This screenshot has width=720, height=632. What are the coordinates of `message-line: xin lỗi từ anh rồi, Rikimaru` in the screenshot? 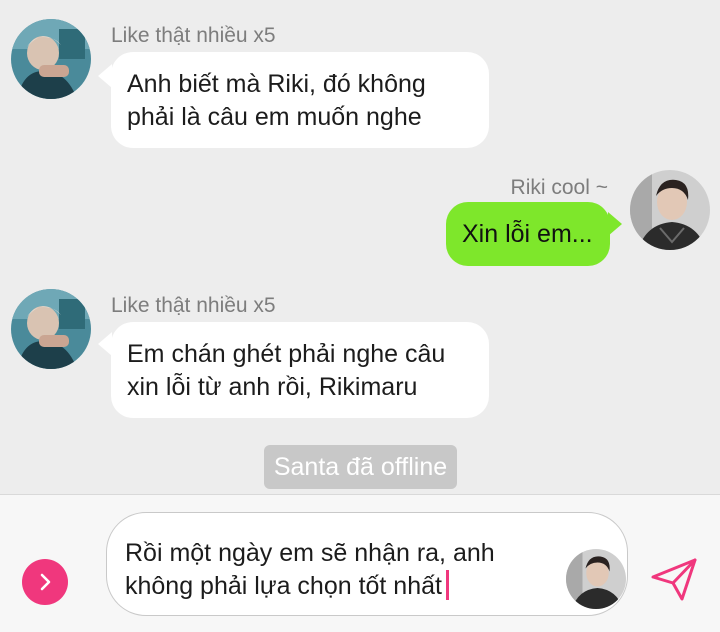 It's located at (272, 387).